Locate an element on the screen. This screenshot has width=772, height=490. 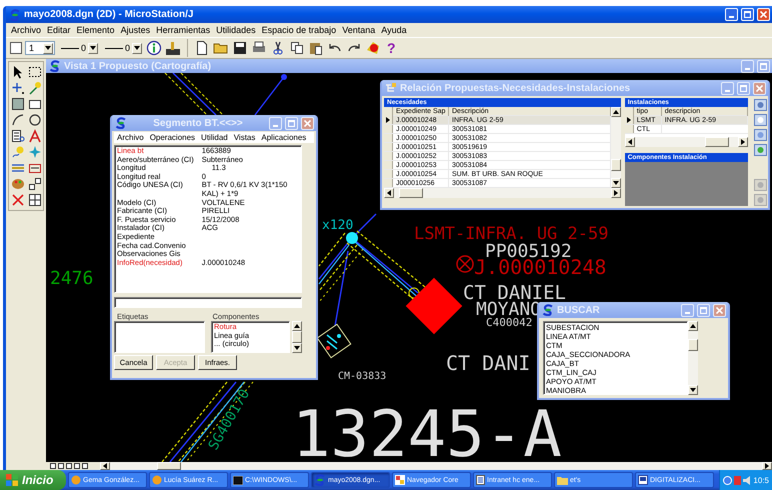
dashed-selection-icon is located at coordinates (35, 72).